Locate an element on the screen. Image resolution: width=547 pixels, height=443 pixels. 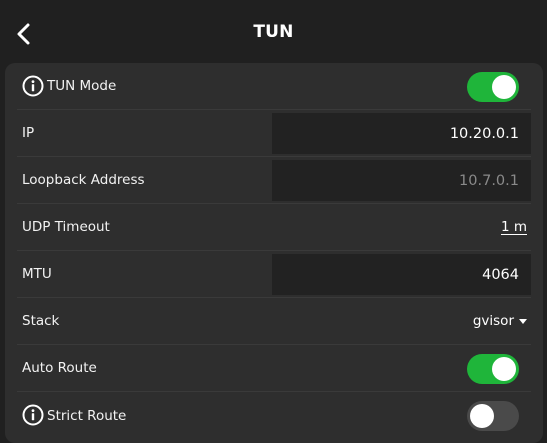
stack-dropdown: gvisor is located at coordinates (500, 321).